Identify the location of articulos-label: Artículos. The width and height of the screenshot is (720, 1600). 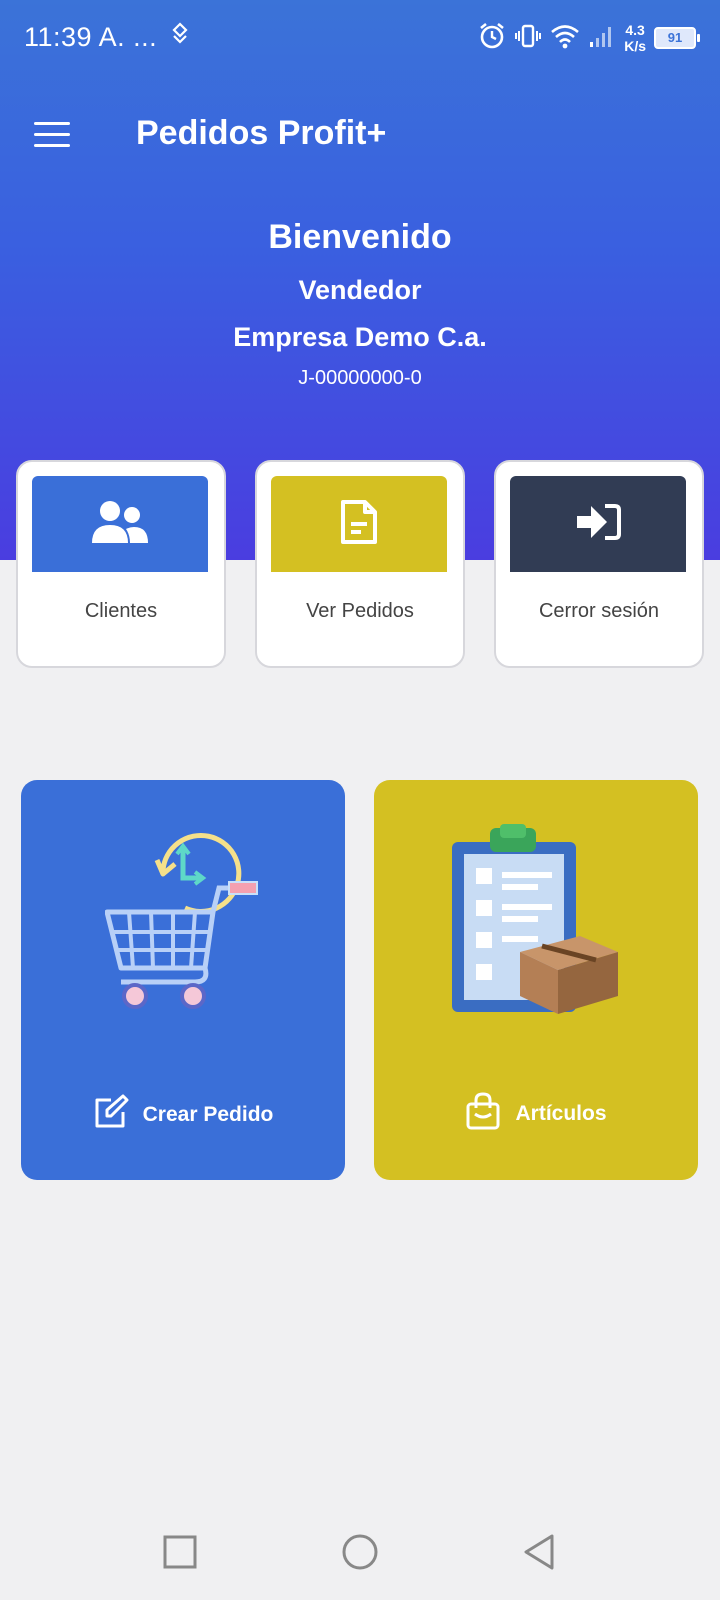
(561, 1113).